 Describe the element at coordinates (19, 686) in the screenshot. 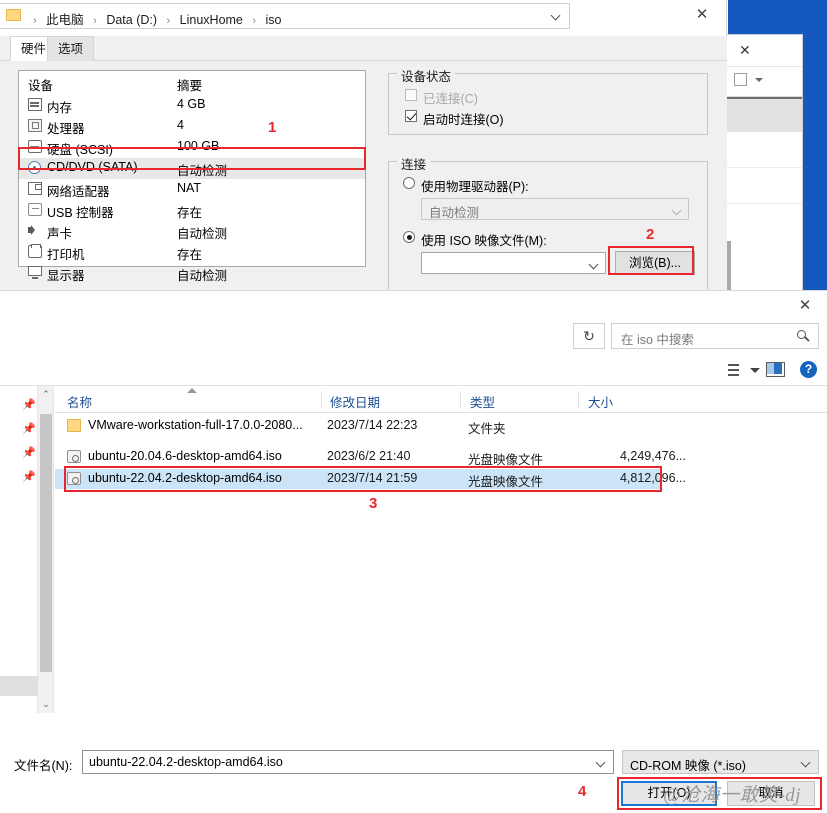

I see `sidebar-selected-item` at that location.